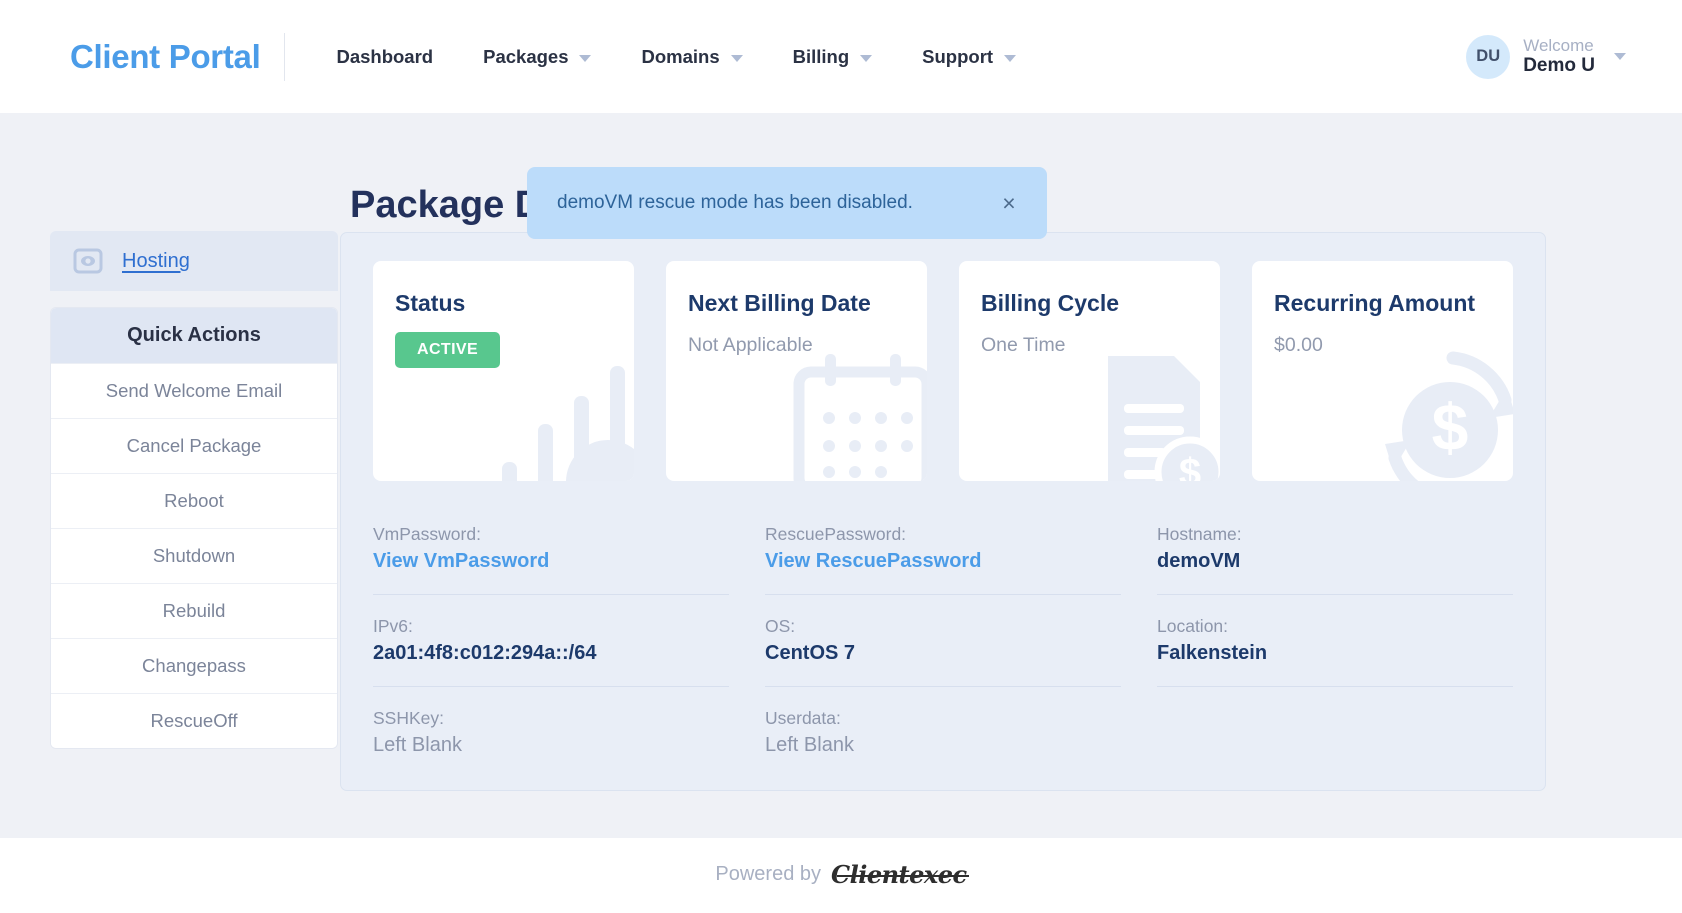 The width and height of the screenshot is (1682, 913). I want to click on sidebar-item-hosting-label: Hosting, so click(156, 261).